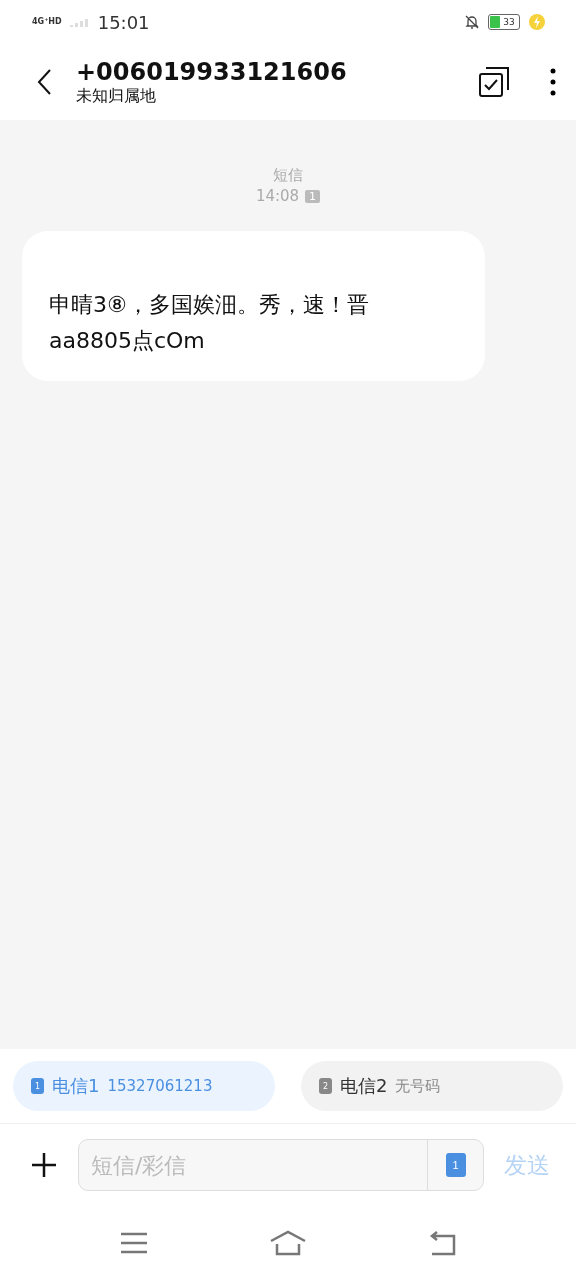 The image size is (576, 1280). Describe the element at coordinates (504, 22) in the screenshot. I see `battery-icon: 33` at that location.